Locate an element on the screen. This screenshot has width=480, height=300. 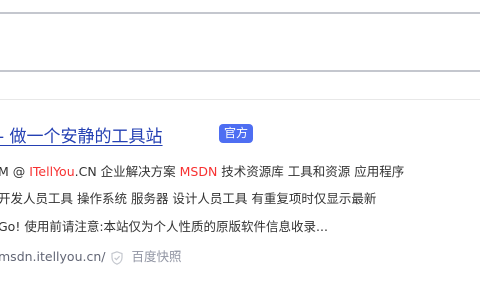
snippet-highlight: ITellYou is located at coordinates (52, 171).